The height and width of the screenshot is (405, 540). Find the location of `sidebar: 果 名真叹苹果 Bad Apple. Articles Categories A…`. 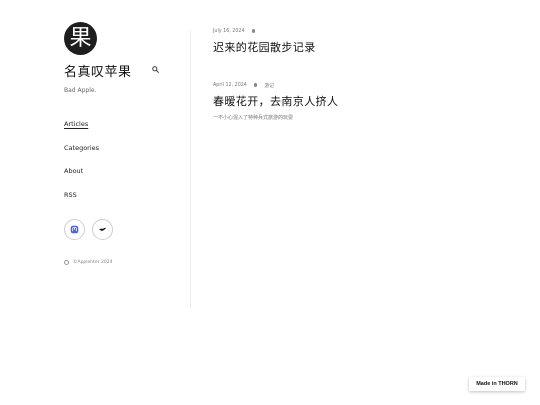

sidebar: 果 名真叹苹果 Bad Apple. Articles Categories A… is located at coordinates (114, 143).